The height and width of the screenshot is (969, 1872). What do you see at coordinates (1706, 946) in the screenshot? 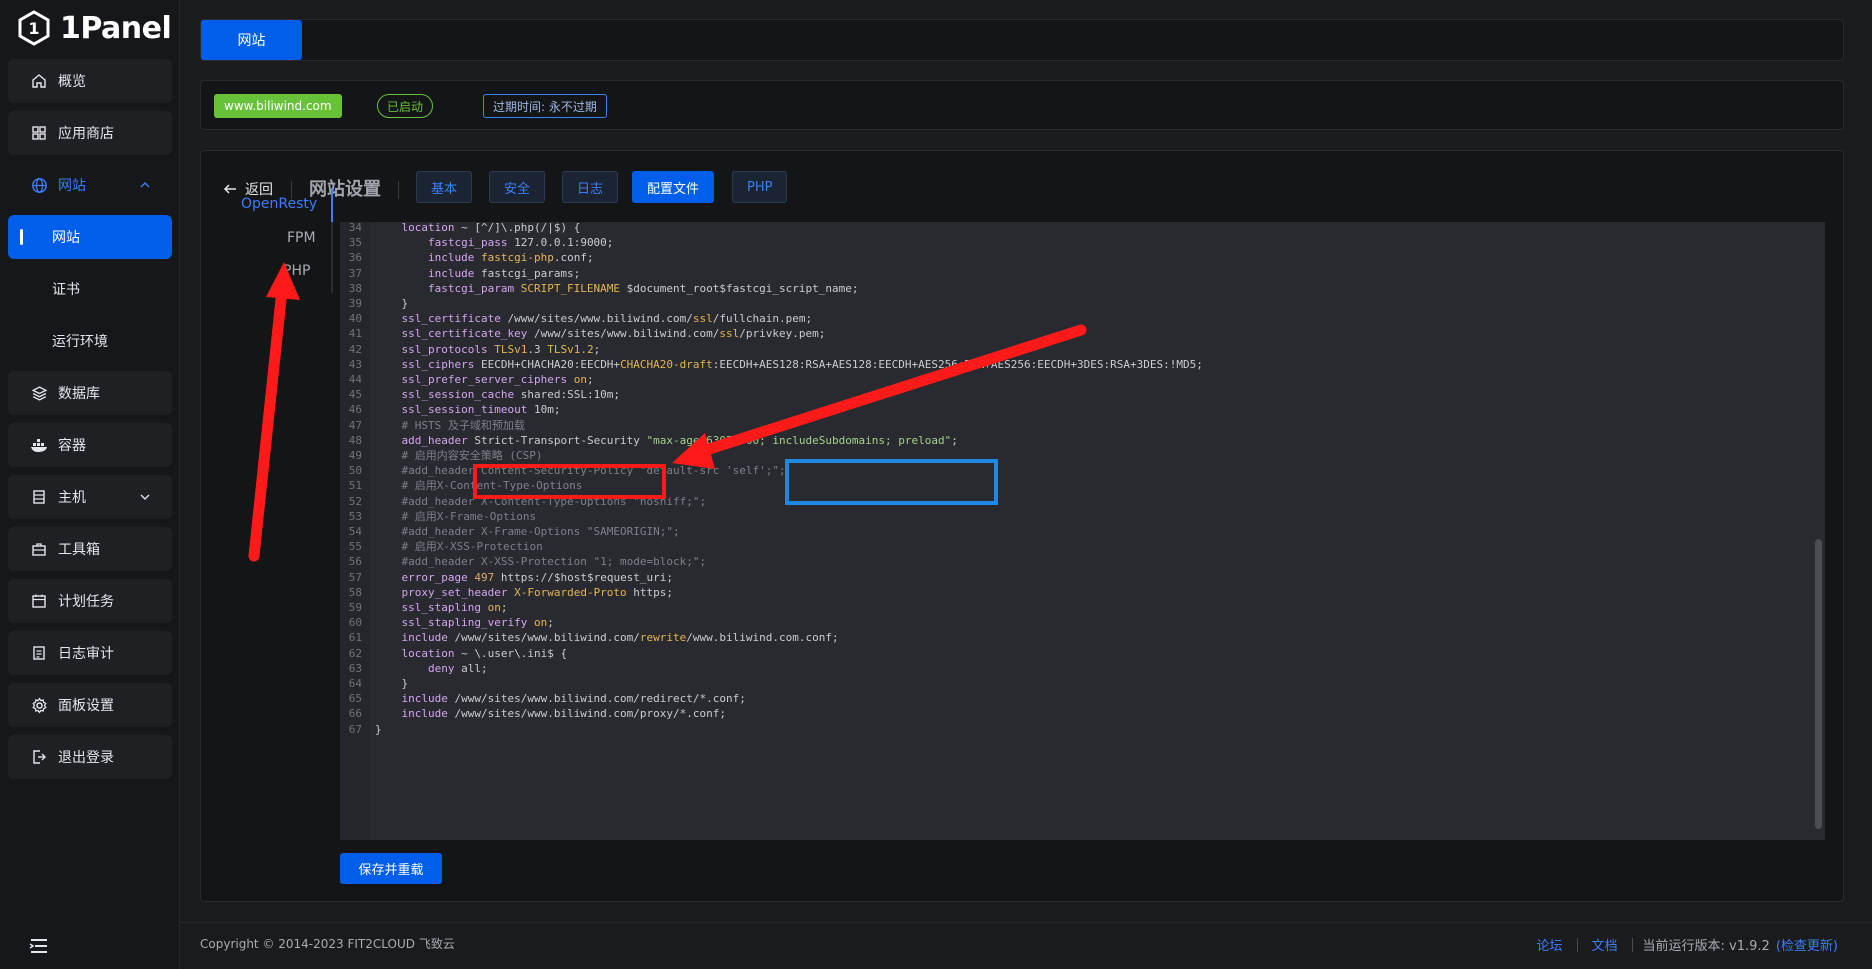
I see `version-label: 当前运行版本: v1.9.2` at bounding box center [1706, 946].